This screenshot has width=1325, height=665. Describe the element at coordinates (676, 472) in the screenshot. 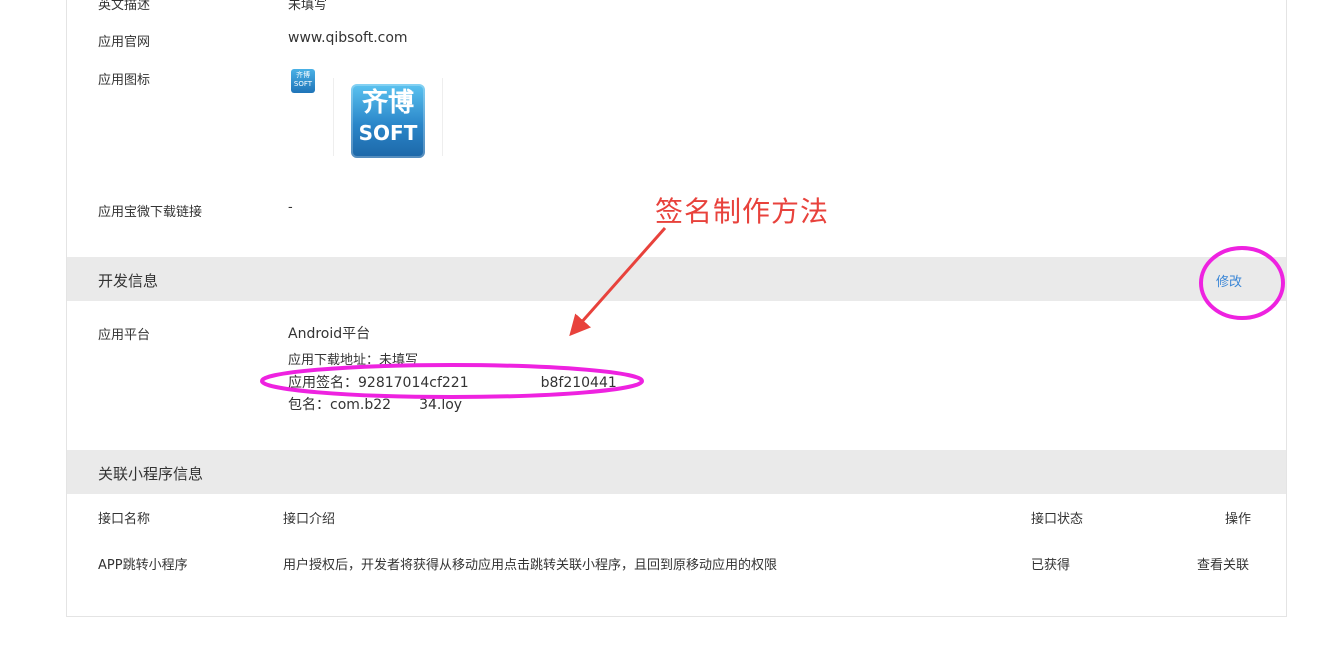

I see `mini-section-header: 关联小程序信息` at that location.